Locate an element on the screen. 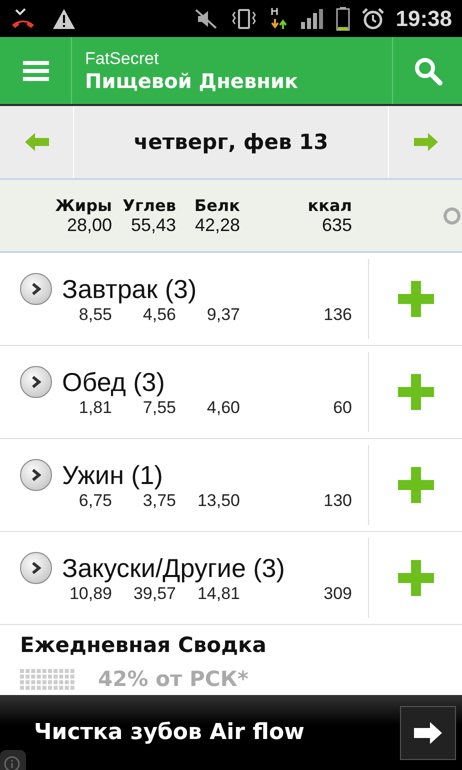 The width and height of the screenshot is (462, 770). nutrient-value: 39,57 is located at coordinates (154, 594).